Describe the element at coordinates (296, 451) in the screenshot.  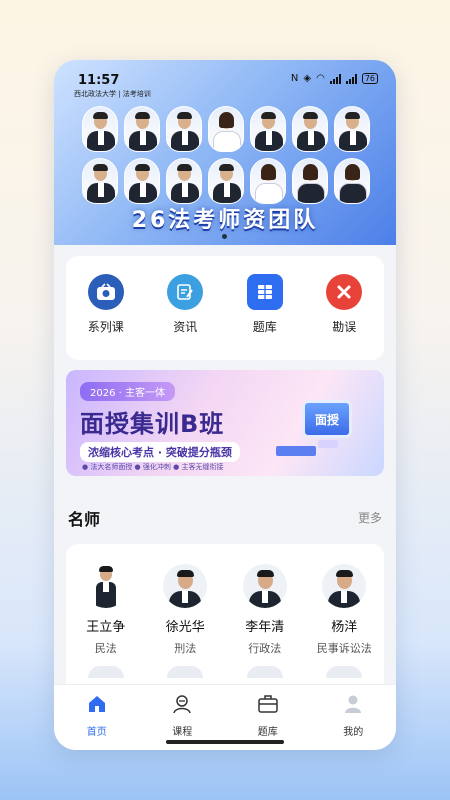
I see `book-illustration` at that location.